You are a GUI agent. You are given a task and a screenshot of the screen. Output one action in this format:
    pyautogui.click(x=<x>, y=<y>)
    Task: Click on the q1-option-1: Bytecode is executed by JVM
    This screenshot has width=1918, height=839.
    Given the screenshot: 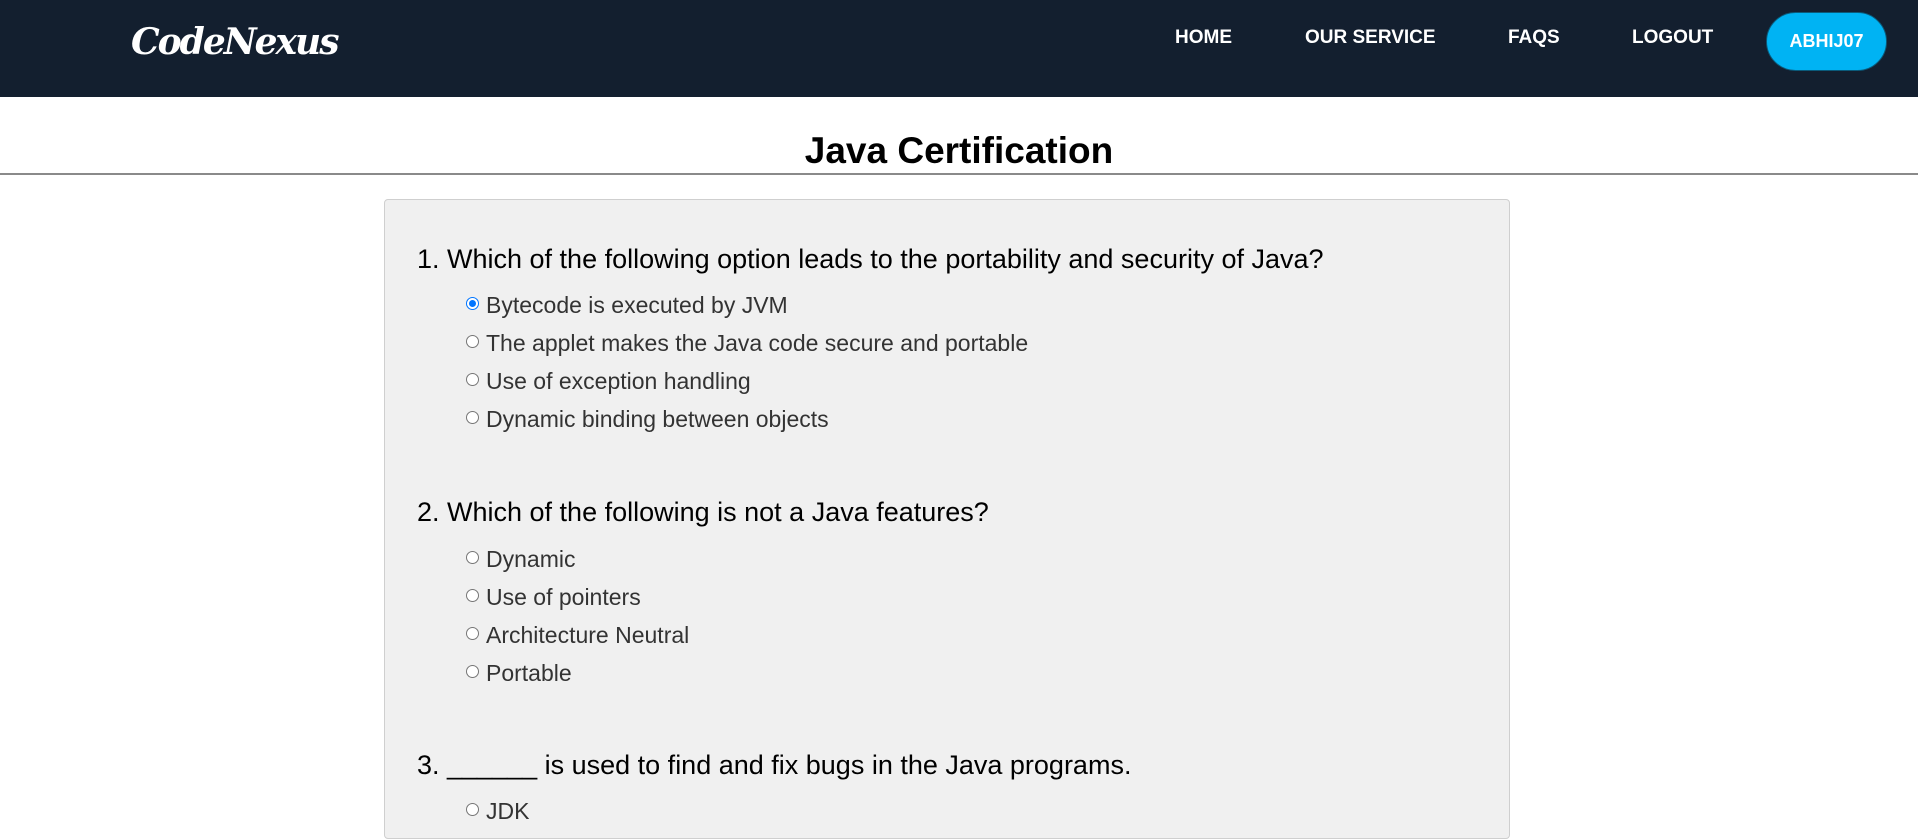 What is the action you would take?
    pyautogui.click(x=627, y=305)
    